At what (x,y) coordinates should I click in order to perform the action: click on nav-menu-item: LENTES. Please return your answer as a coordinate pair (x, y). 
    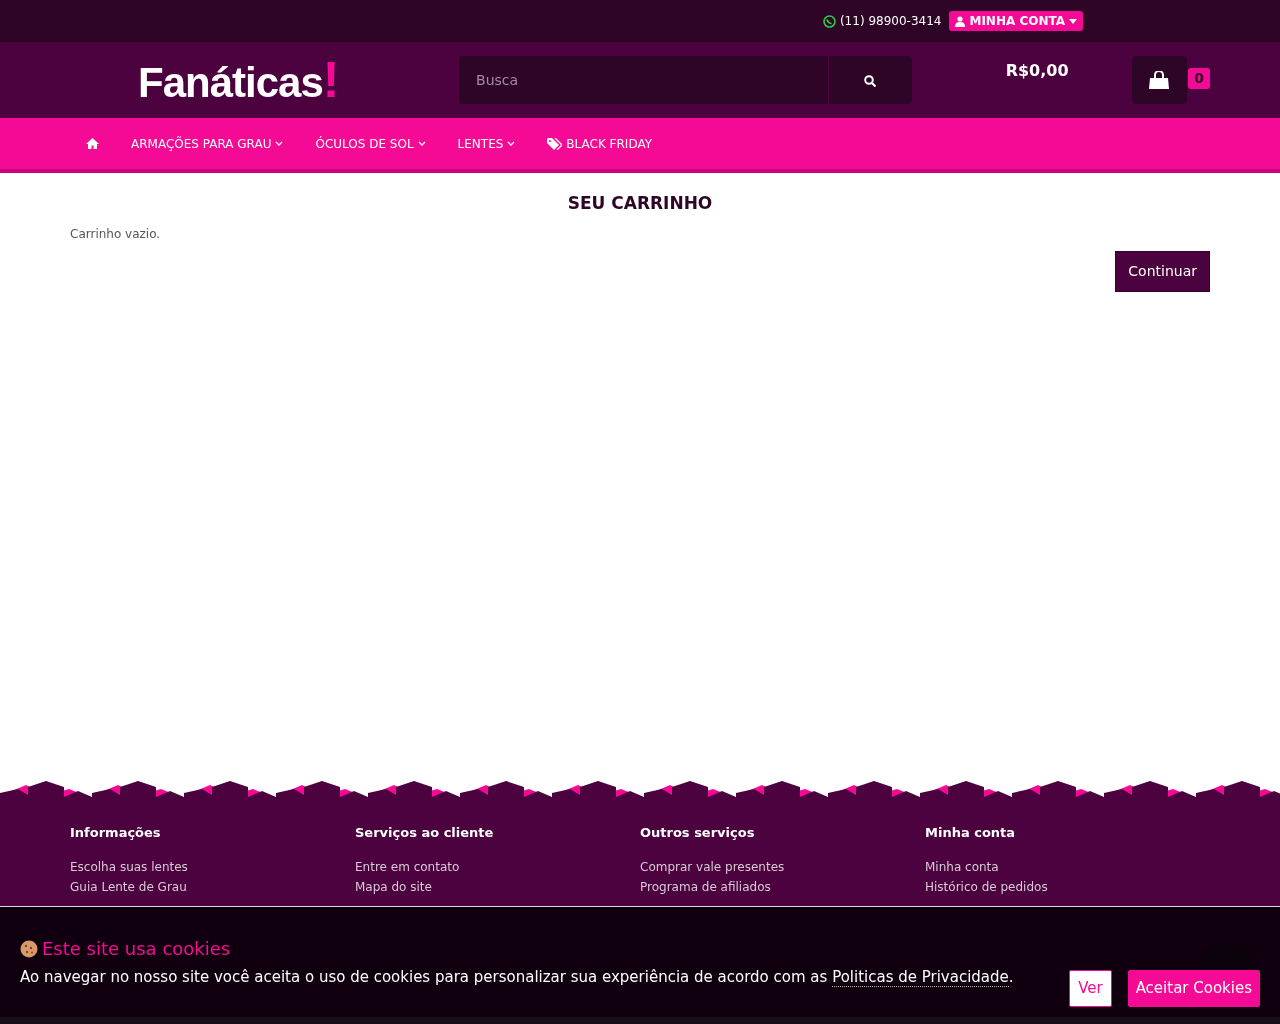
    Looking at the image, I should click on (486, 143).